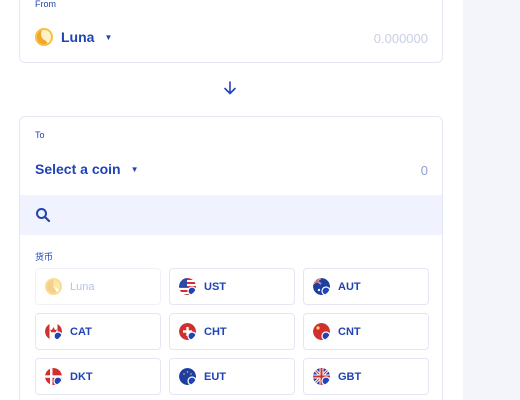  Describe the element at coordinates (43, 215) in the screenshot. I see `search-icon` at that location.